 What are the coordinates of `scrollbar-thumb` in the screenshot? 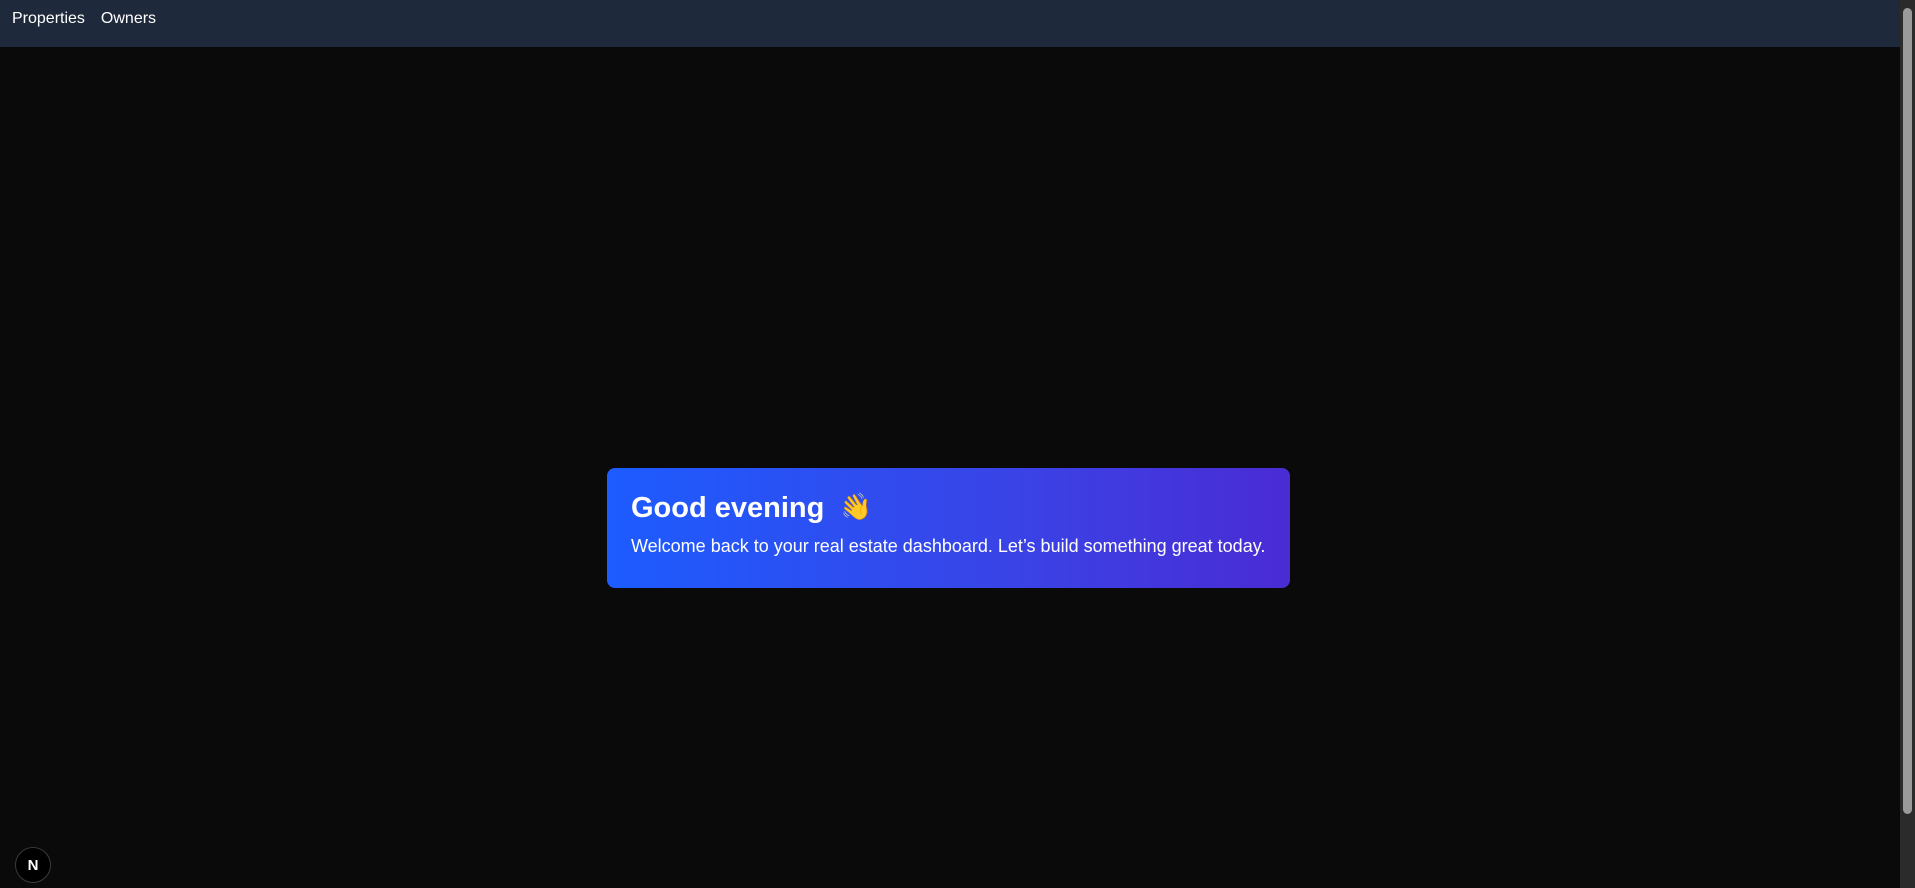 It's located at (1907, 411).